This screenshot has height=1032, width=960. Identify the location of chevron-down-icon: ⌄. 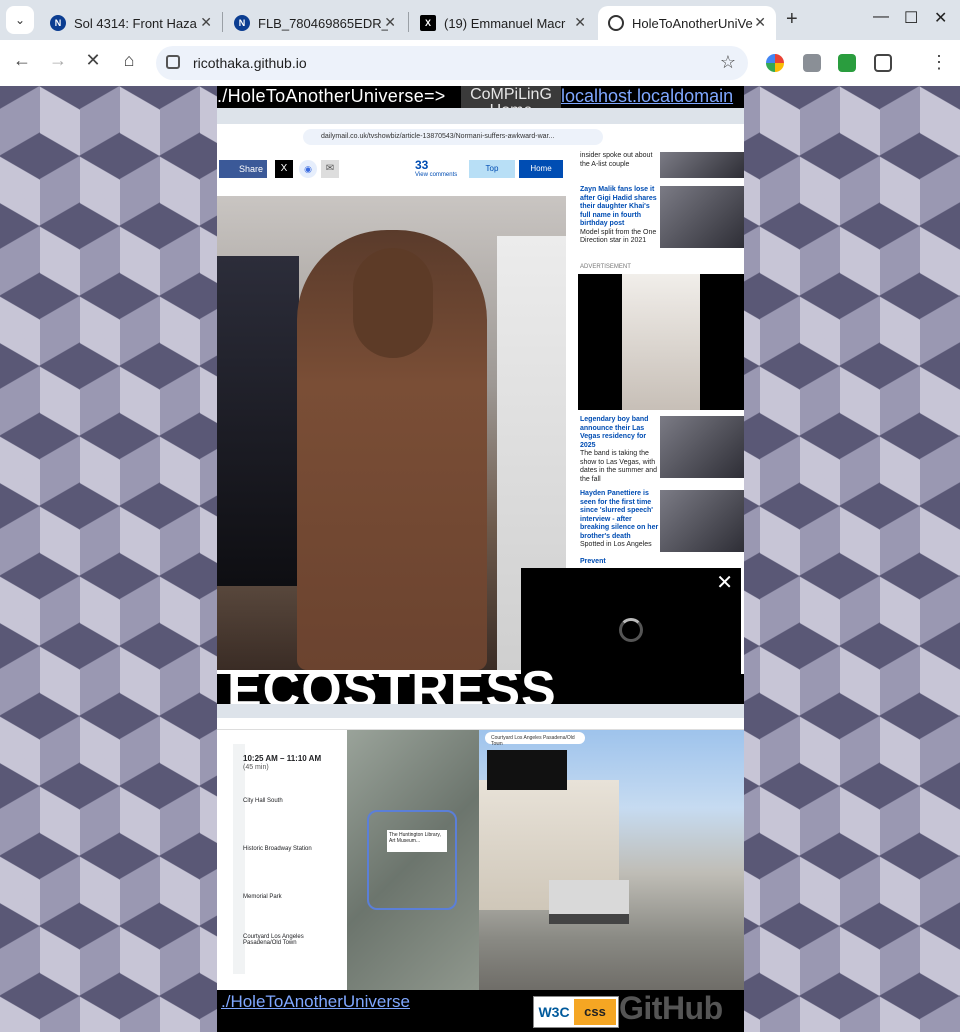
(20, 20).